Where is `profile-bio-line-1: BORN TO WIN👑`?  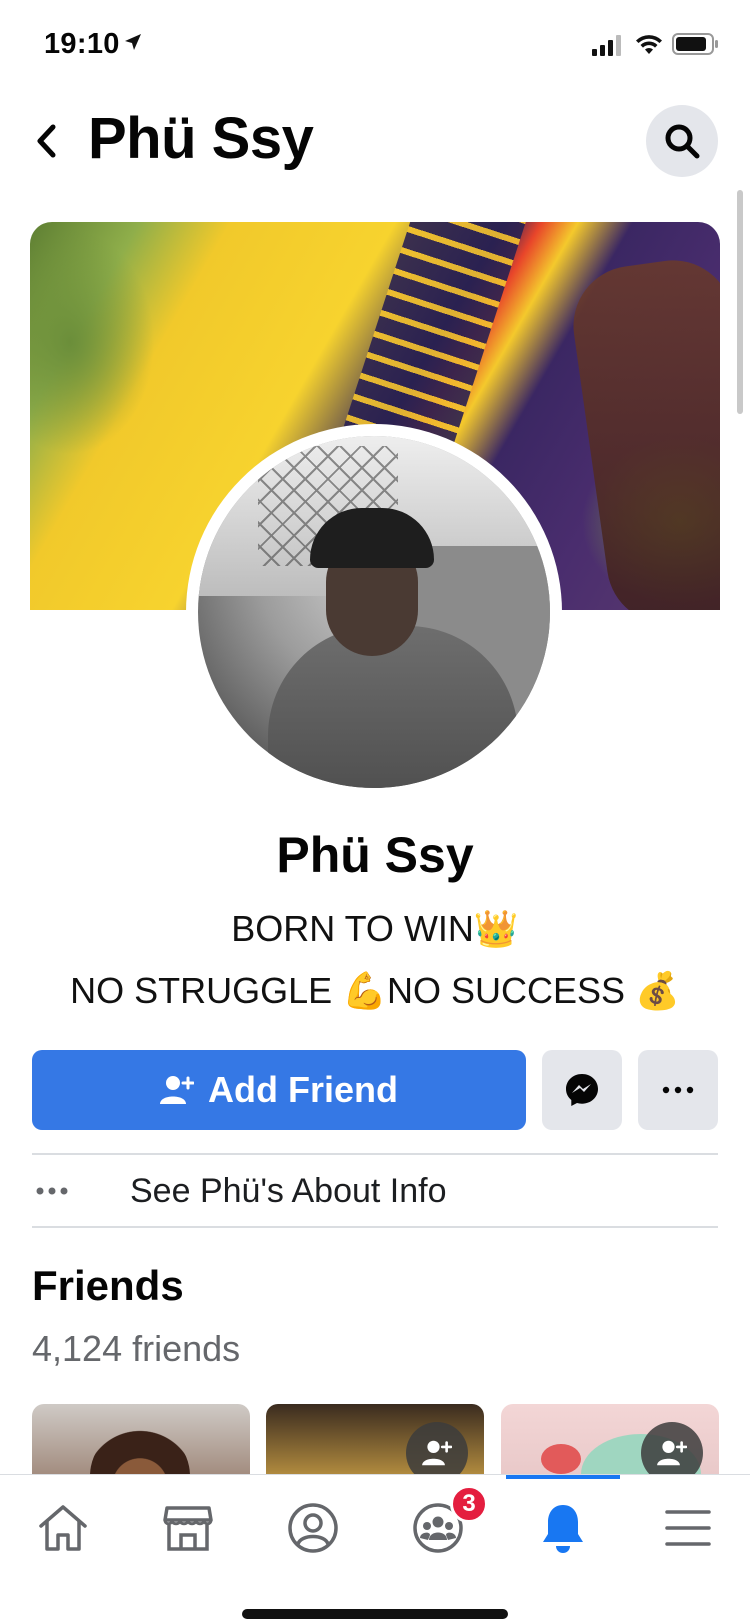
profile-bio-line-1: BORN TO WIN👑 is located at coordinates (375, 928).